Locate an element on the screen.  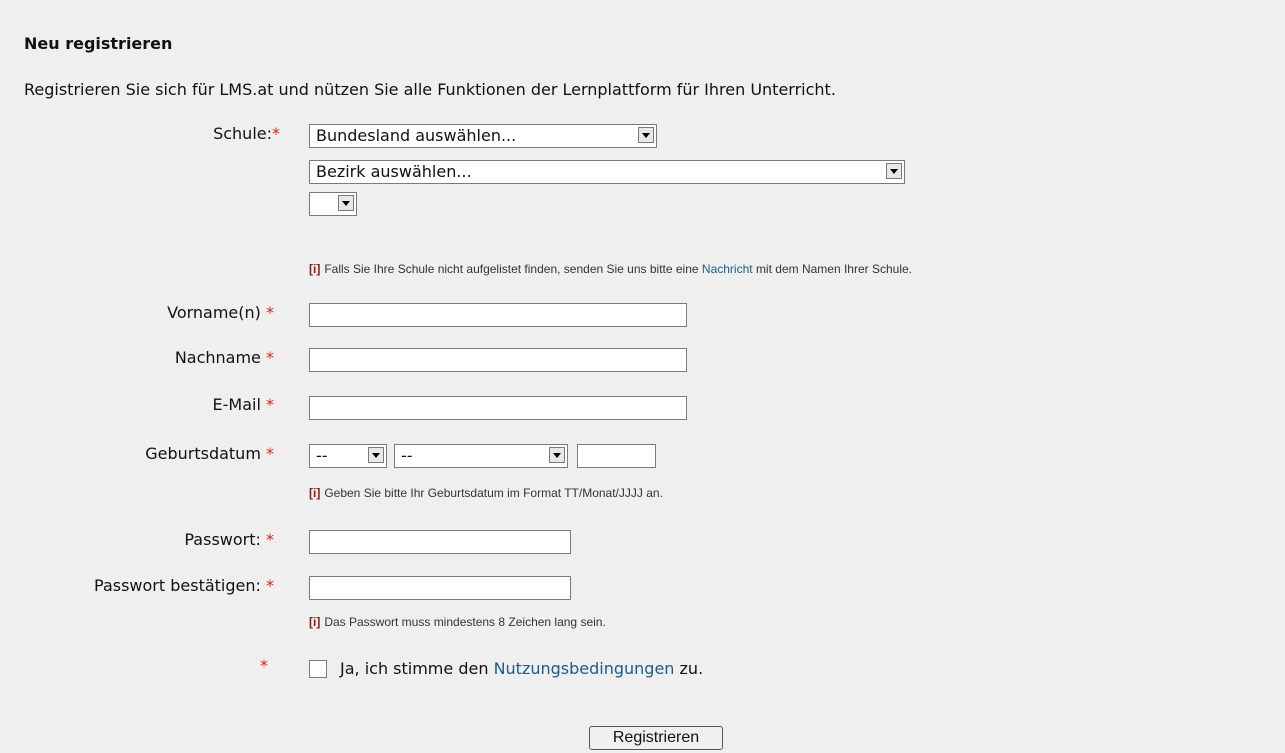
terms-link: Nutzungsbedingungen is located at coordinates (584, 668).